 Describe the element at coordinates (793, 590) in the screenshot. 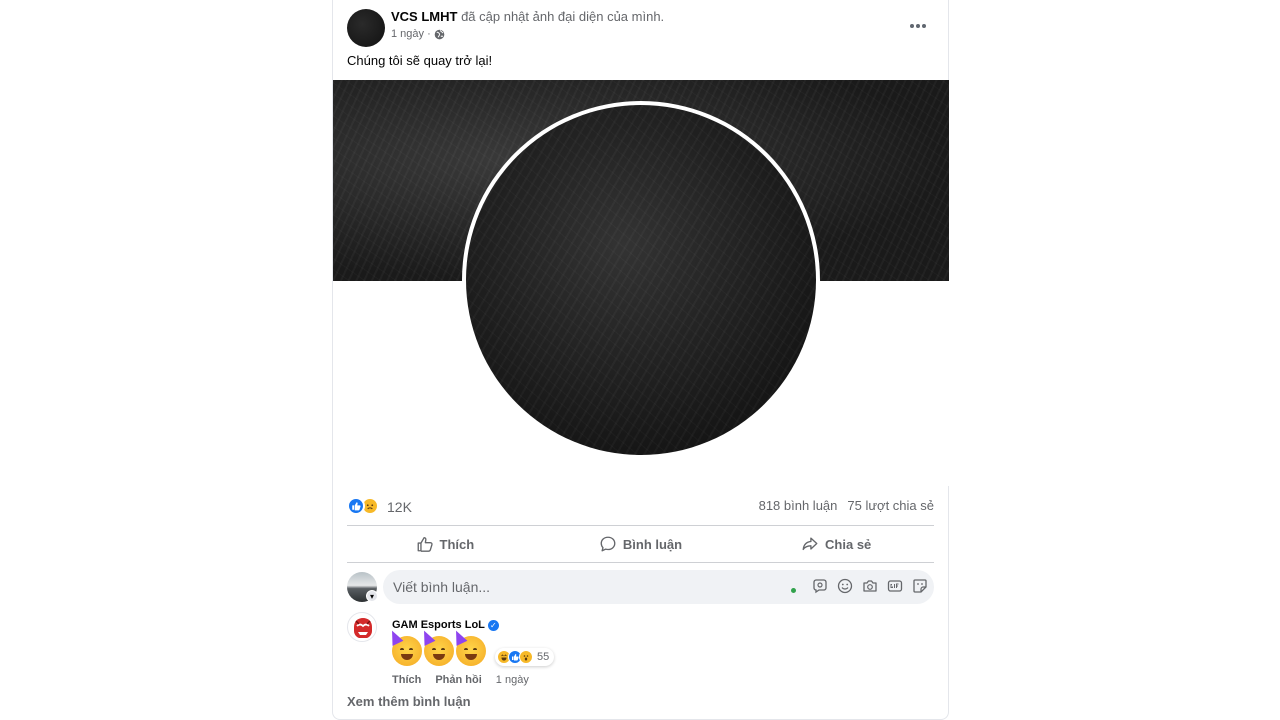

I see `active-status-dot` at that location.